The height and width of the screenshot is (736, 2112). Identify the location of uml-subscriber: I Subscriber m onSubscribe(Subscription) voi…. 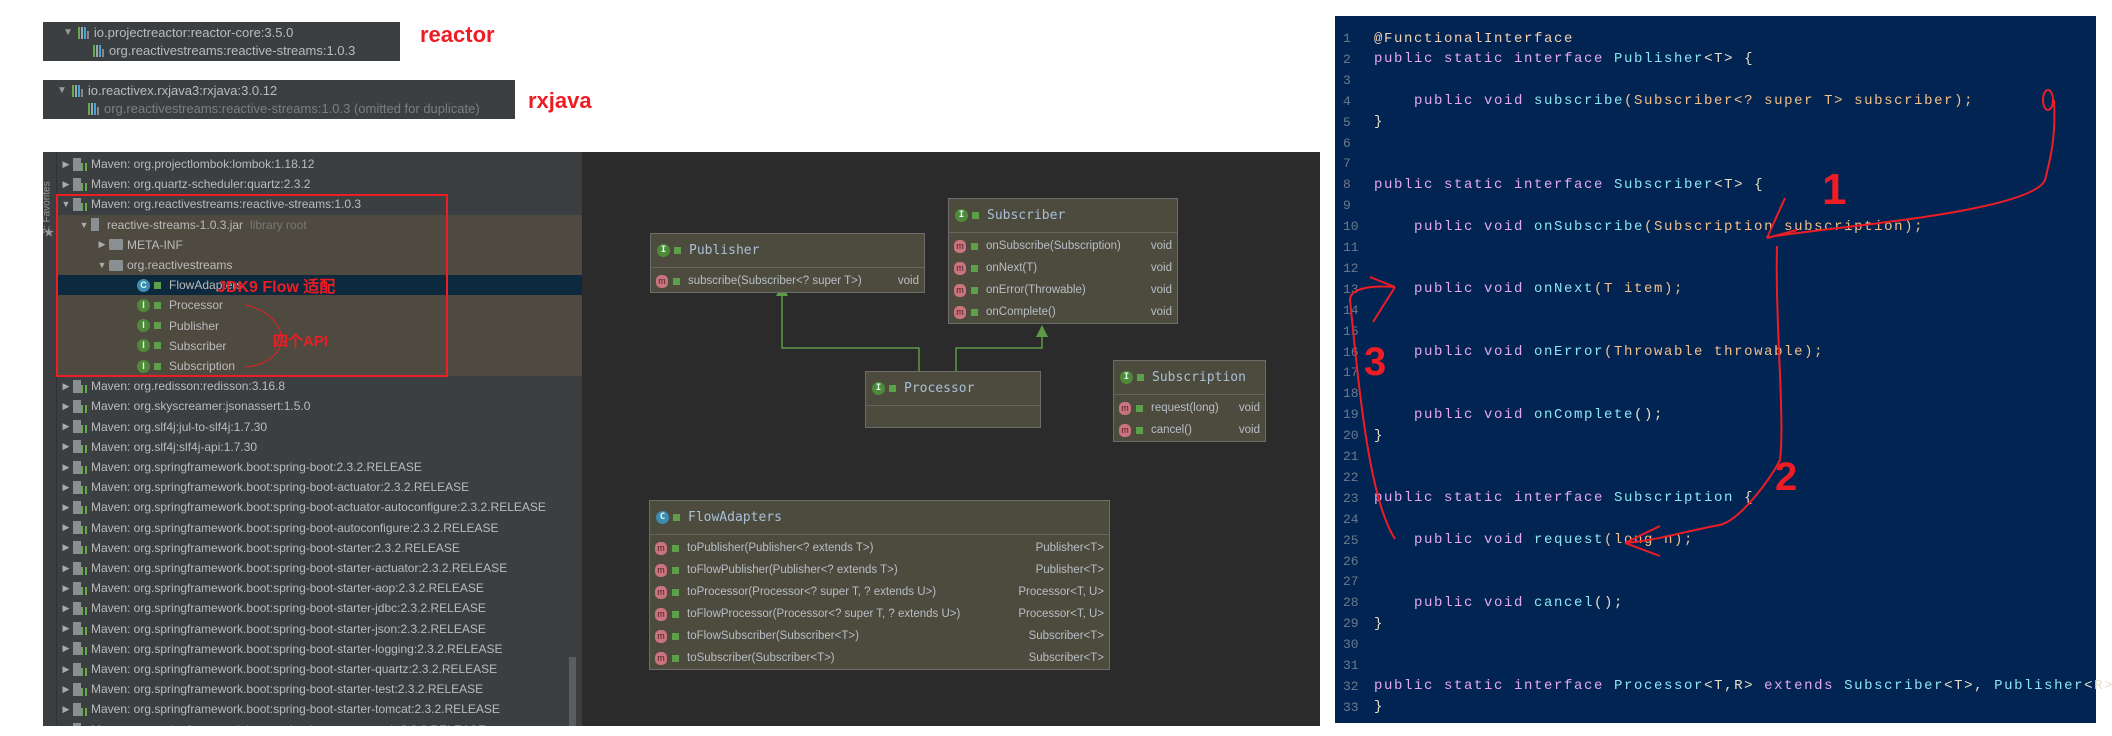
(1063, 261).